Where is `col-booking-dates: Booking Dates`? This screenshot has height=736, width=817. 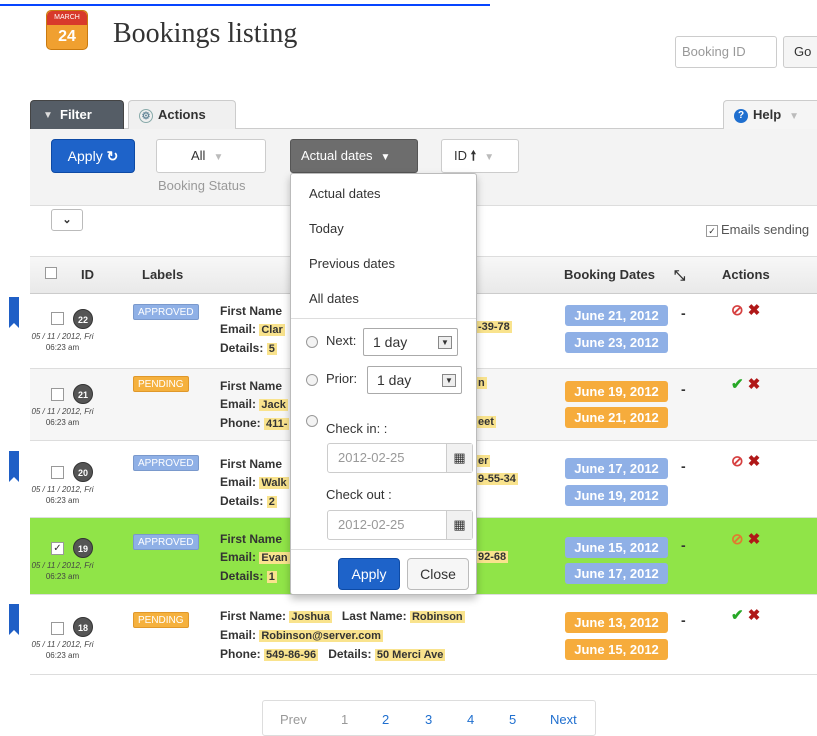 col-booking-dates: Booking Dates is located at coordinates (609, 274).